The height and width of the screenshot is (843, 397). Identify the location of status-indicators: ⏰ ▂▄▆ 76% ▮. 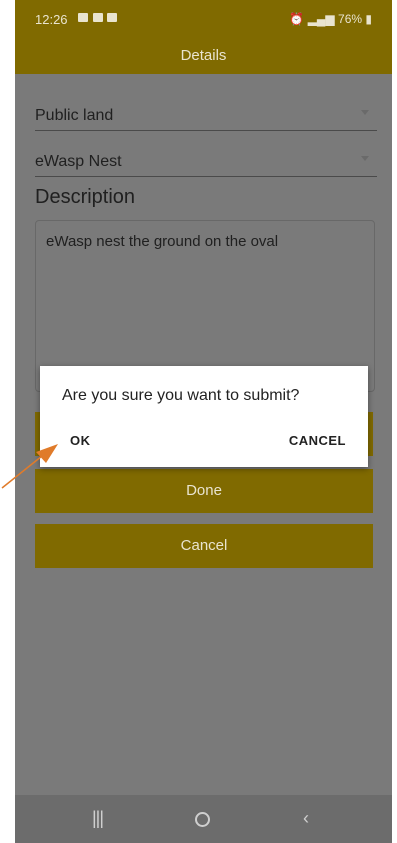
(330, 19).